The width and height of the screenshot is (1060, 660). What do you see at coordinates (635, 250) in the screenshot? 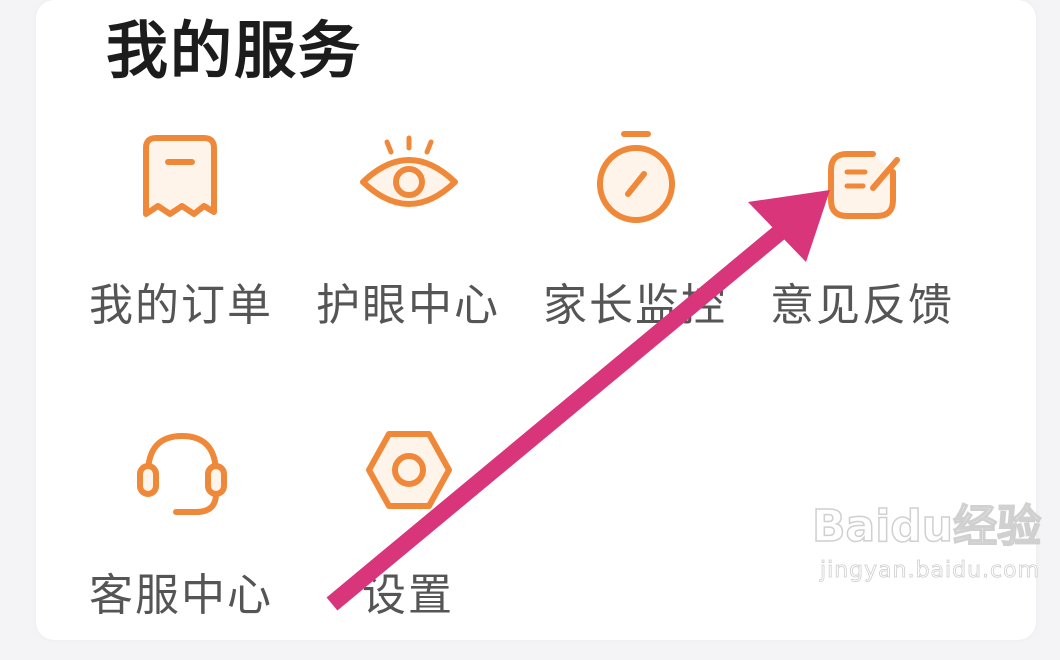
I see `service-parental-control: 家长监控` at bounding box center [635, 250].